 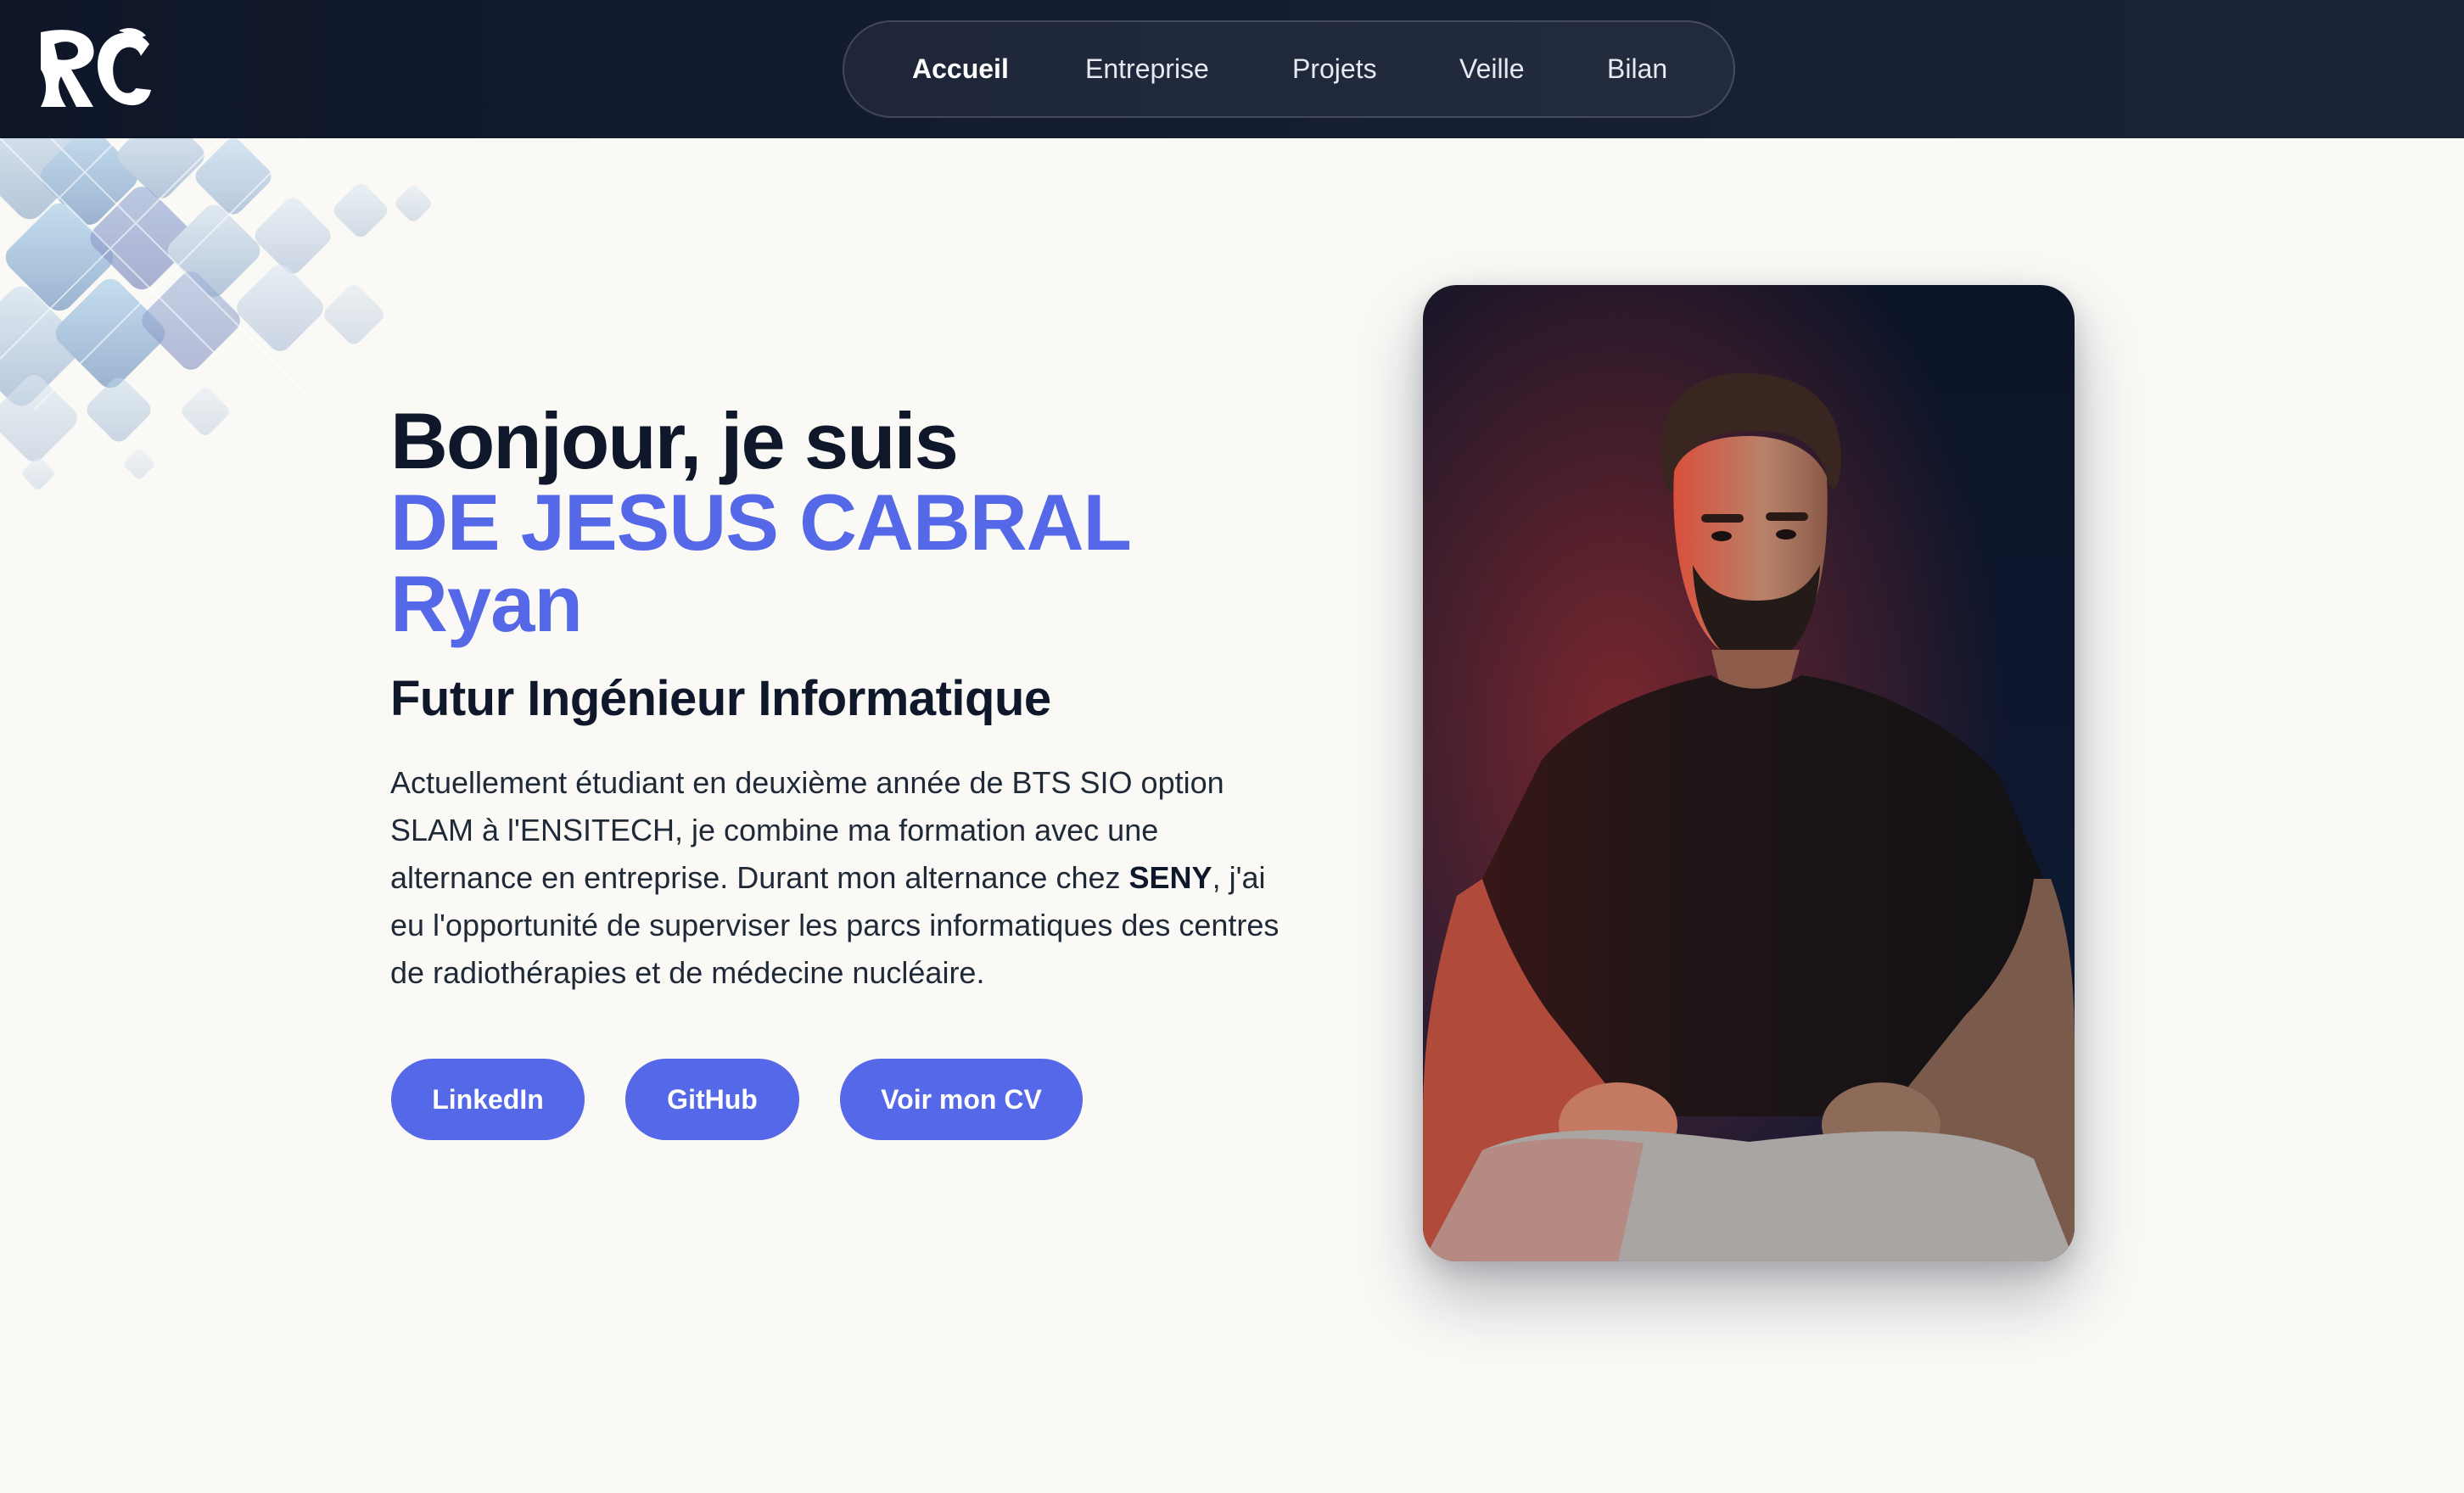 What do you see at coordinates (721, 698) in the screenshot?
I see `hero-role: Futur Ingénieur Informatique` at bounding box center [721, 698].